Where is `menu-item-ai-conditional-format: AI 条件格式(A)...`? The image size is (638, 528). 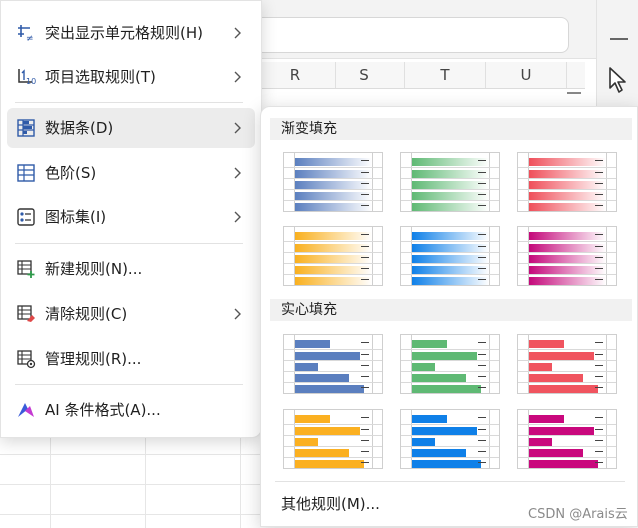
menu-item-ai-conditional-format: AI 条件格式(A)... is located at coordinates (131, 410).